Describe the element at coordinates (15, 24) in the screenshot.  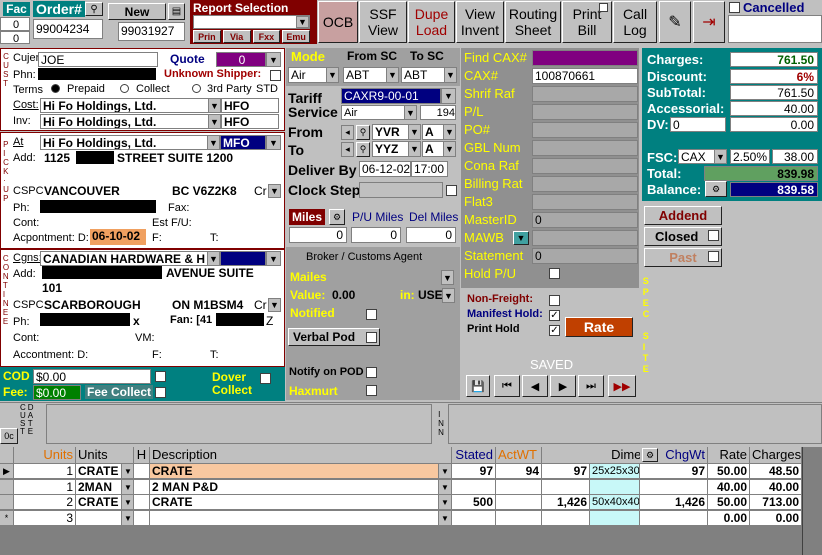
I see `fac-field-1: 0` at that location.